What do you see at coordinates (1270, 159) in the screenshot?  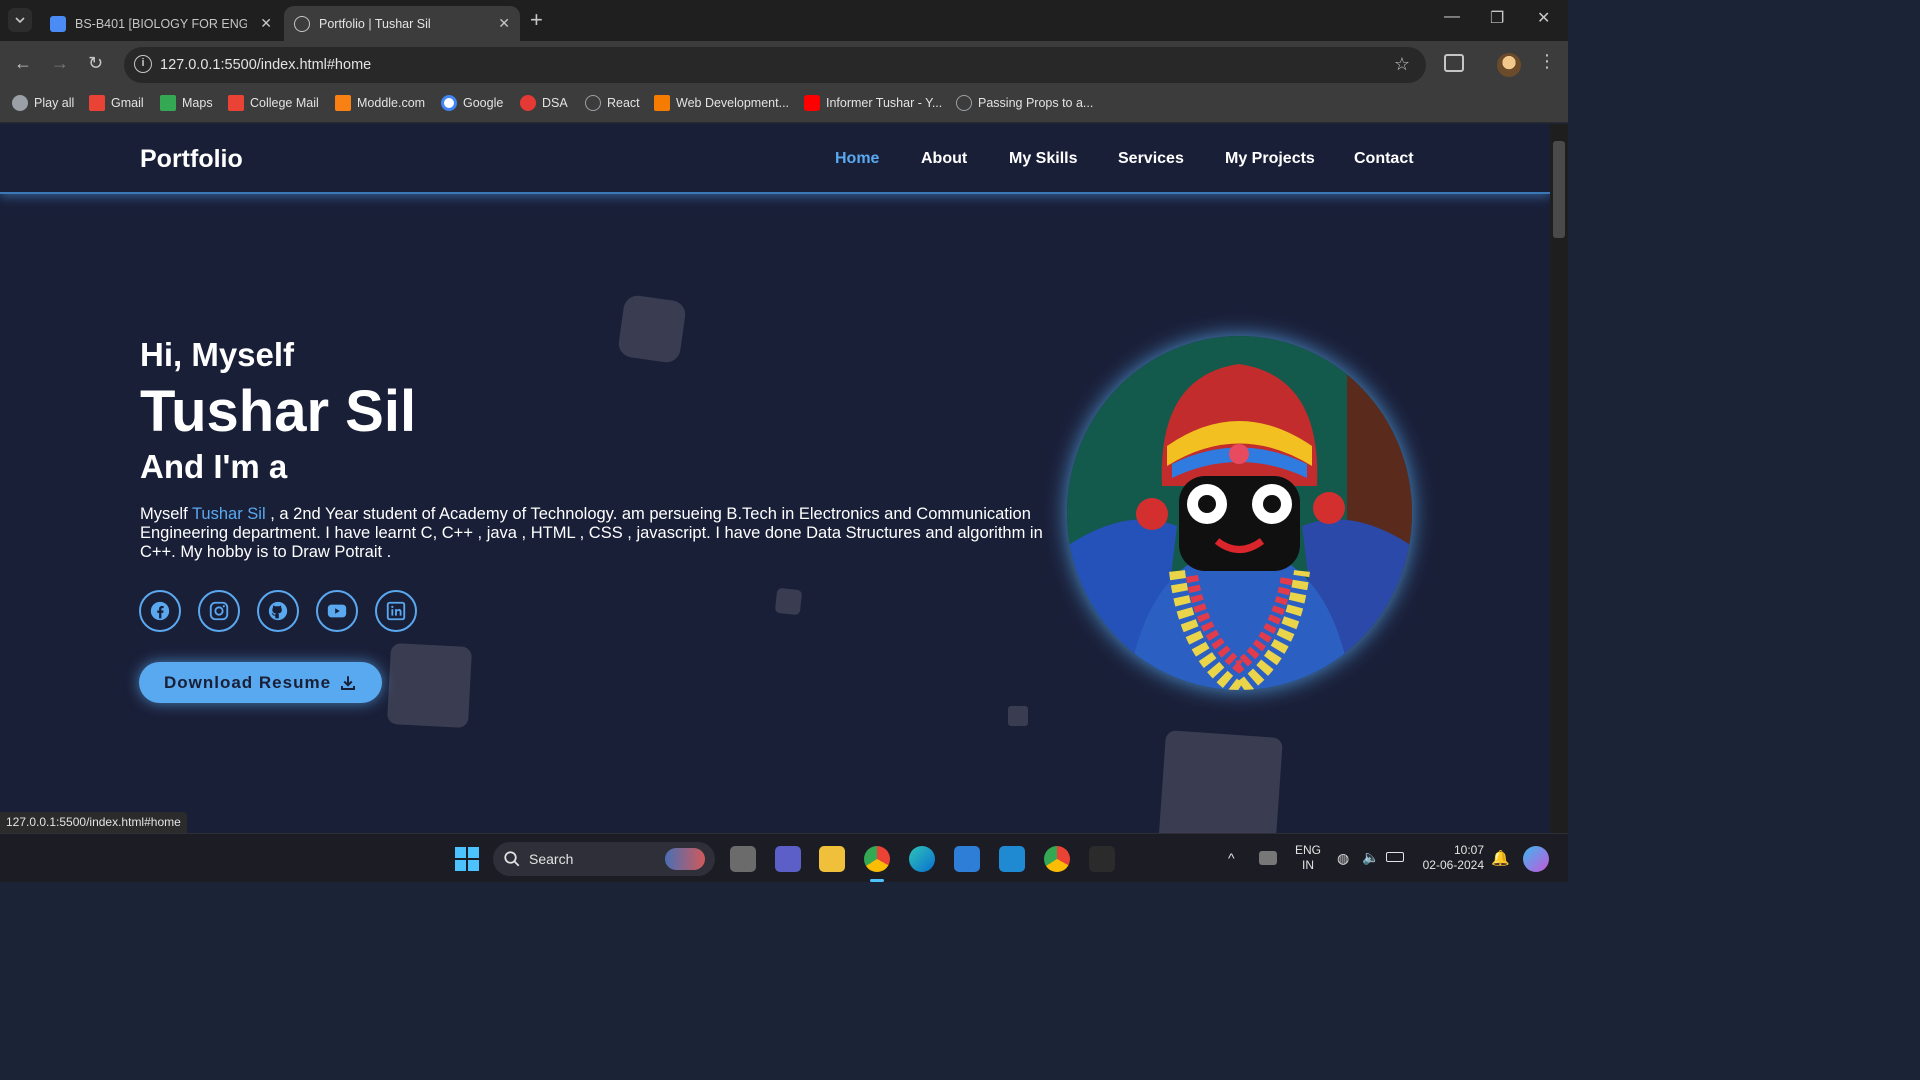 I see `nav-my-projects: My Projects` at bounding box center [1270, 159].